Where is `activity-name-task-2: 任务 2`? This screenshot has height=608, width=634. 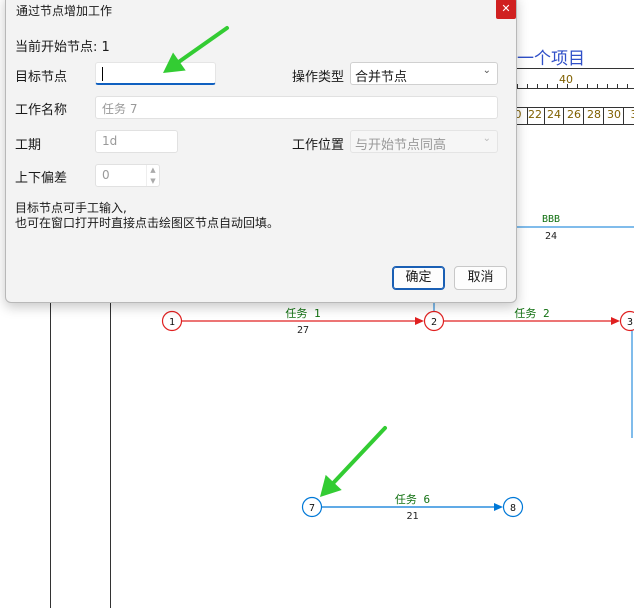 activity-name-task-2: 任务 2 is located at coordinates (531, 313).